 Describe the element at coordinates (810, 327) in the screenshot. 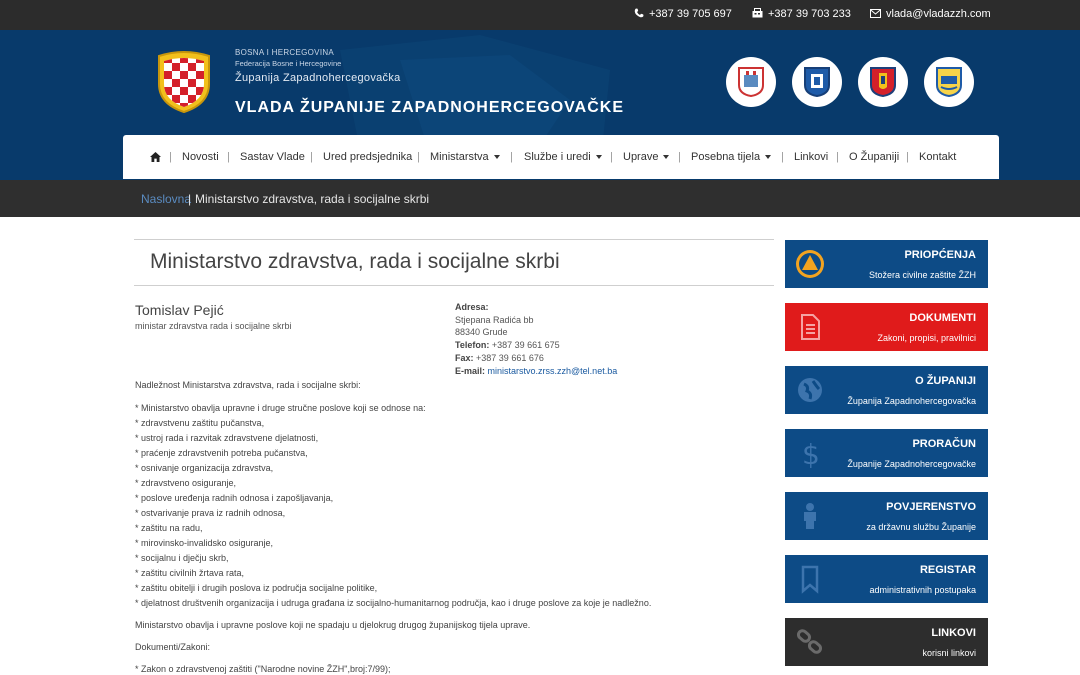

I see `document-icon` at that location.